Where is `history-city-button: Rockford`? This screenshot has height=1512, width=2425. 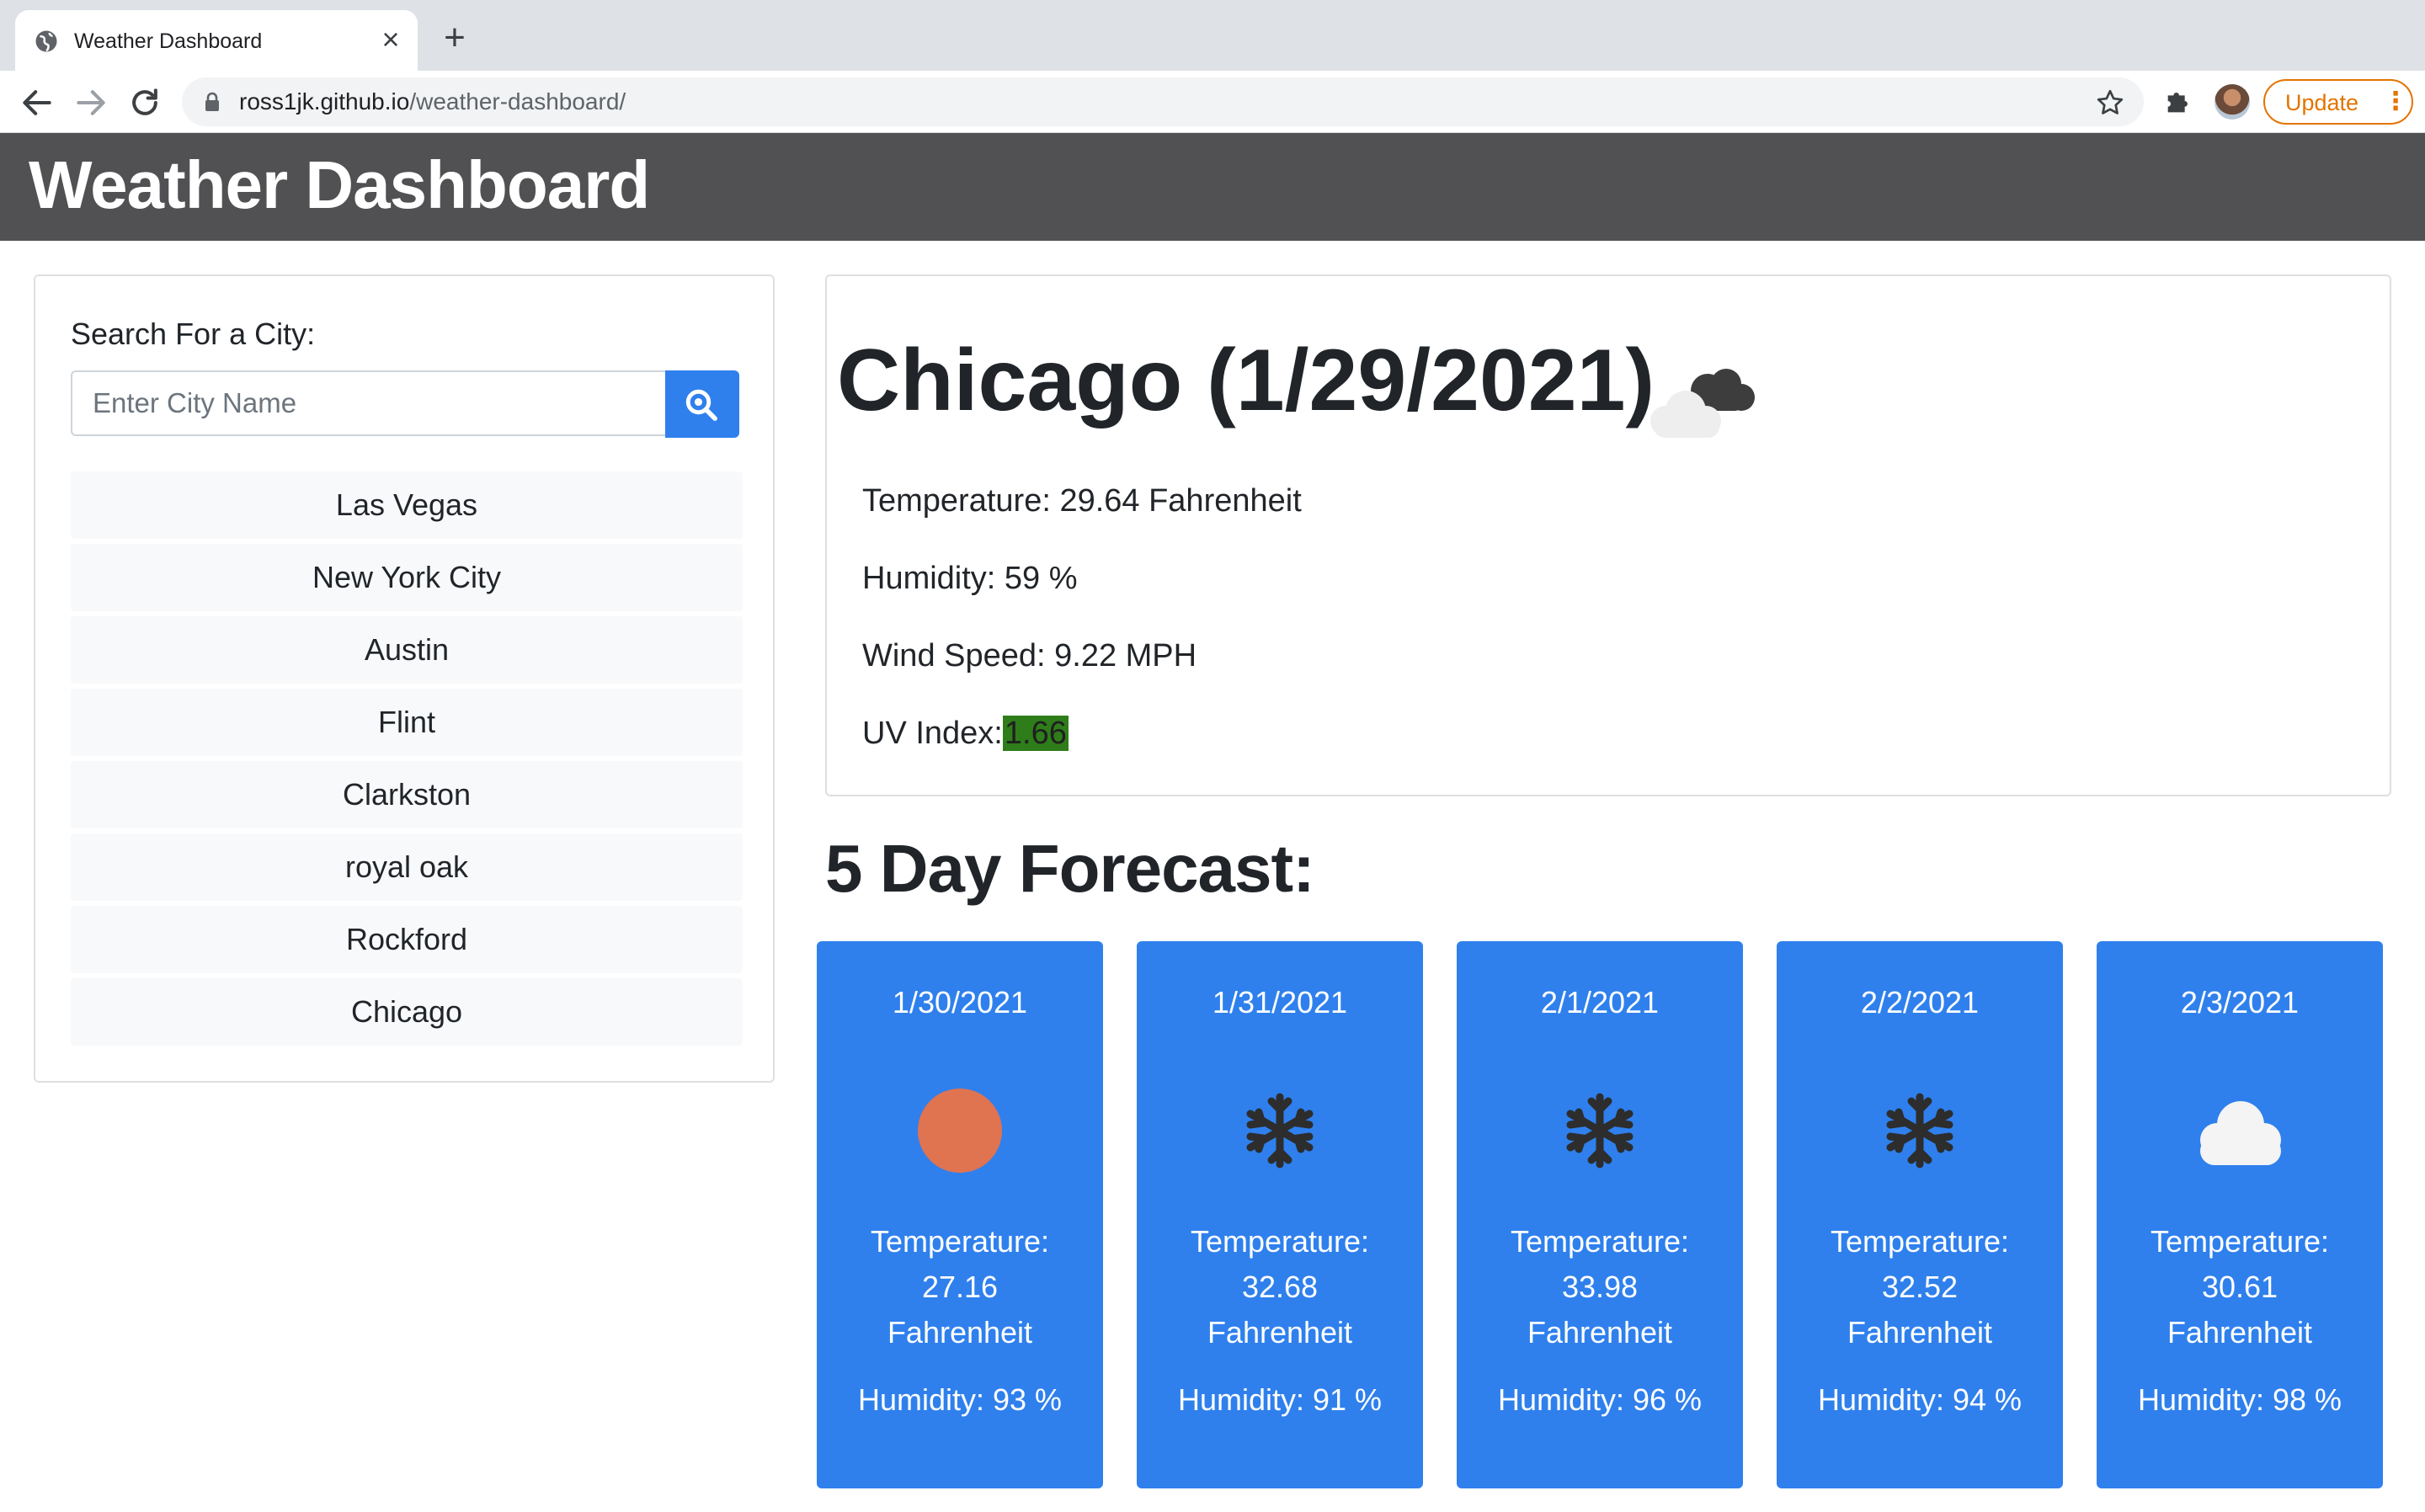 history-city-button: Rockford is located at coordinates (407, 940).